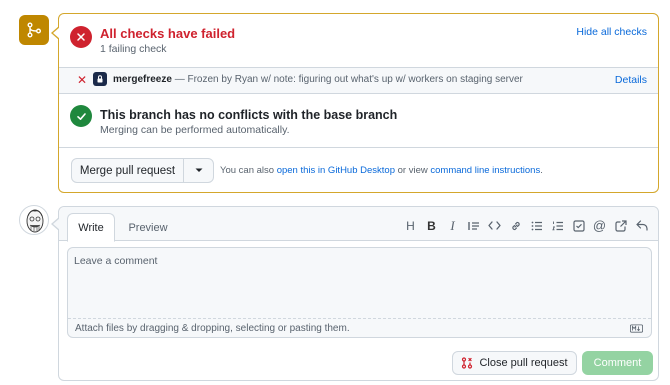 The image size is (670, 385). What do you see at coordinates (81, 37) in the screenshot?
I see `failed-x-icon` at bounding box center [81, 37].